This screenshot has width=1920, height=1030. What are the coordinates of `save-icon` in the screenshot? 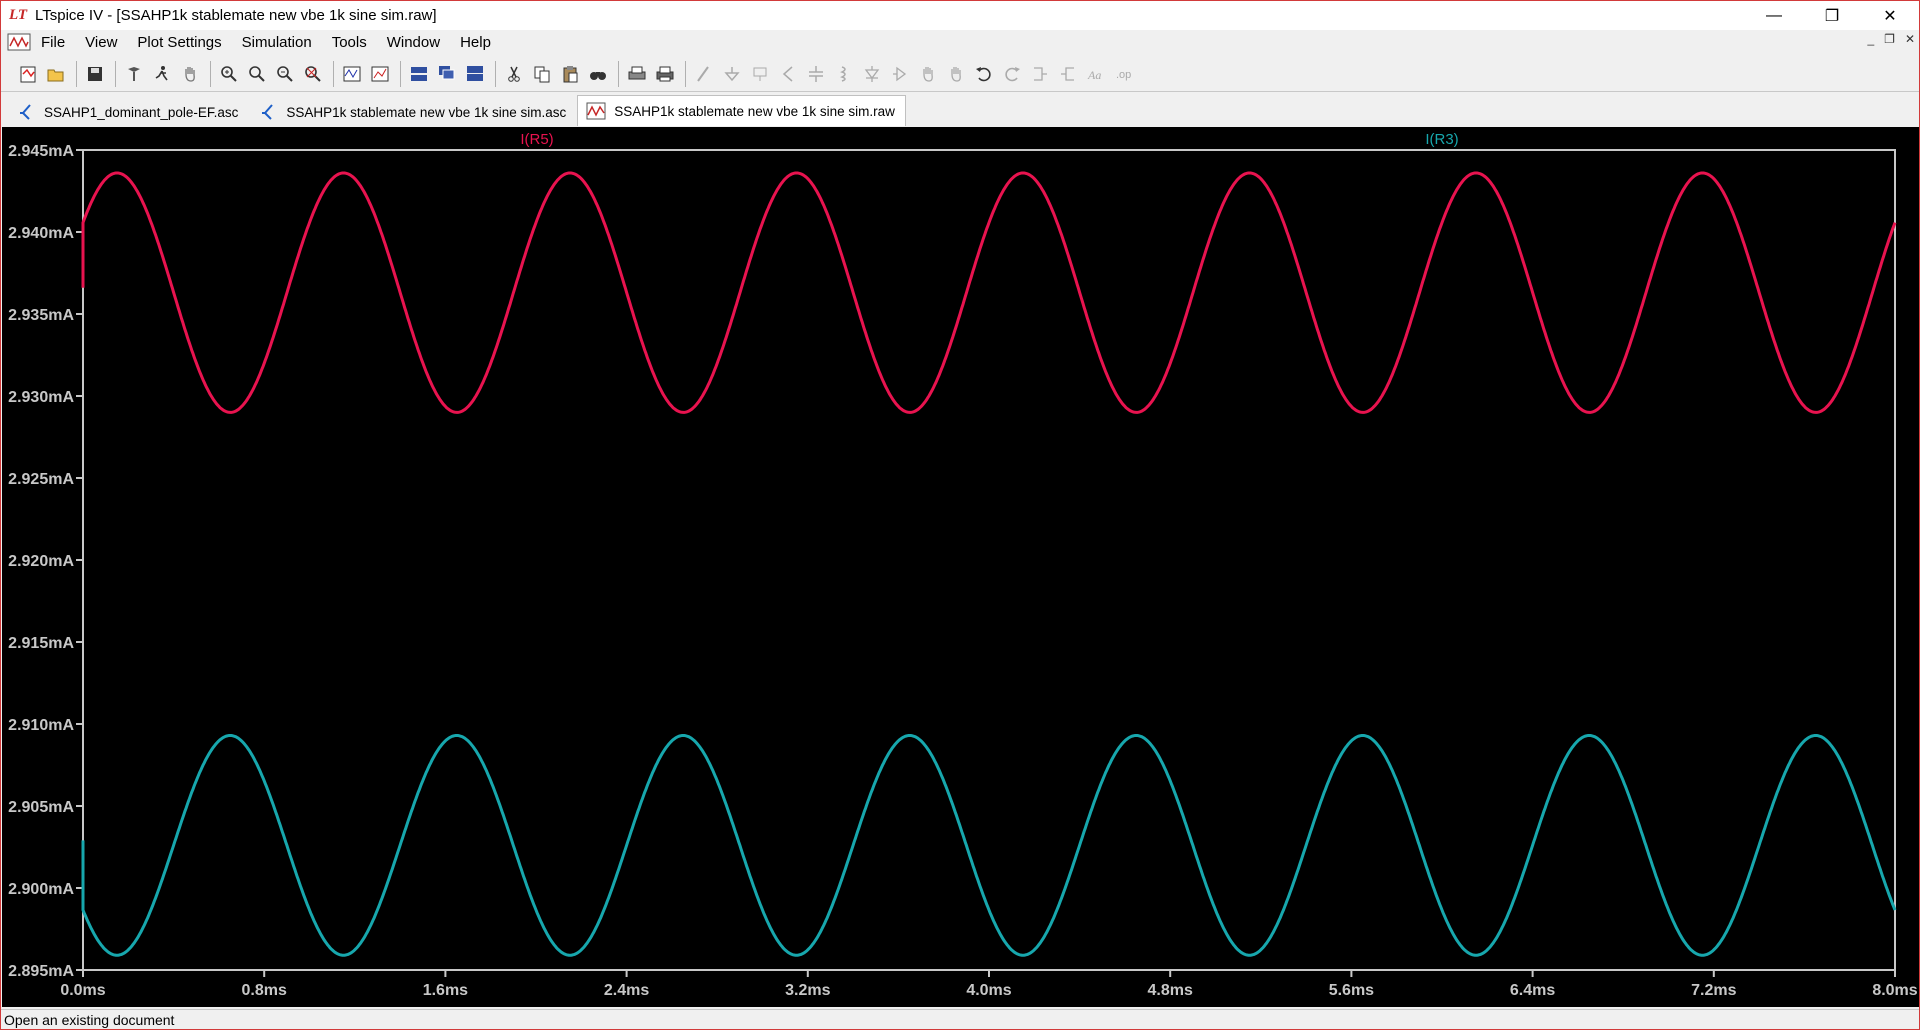 It's located at (95, 74).